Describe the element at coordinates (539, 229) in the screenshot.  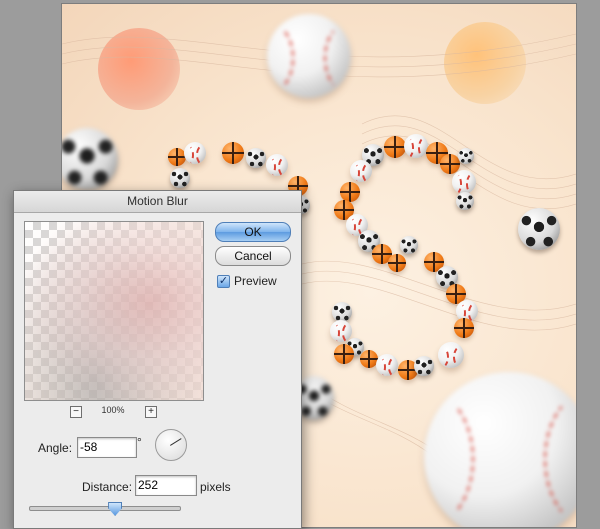
I see `soccer-ball-right` at that location.